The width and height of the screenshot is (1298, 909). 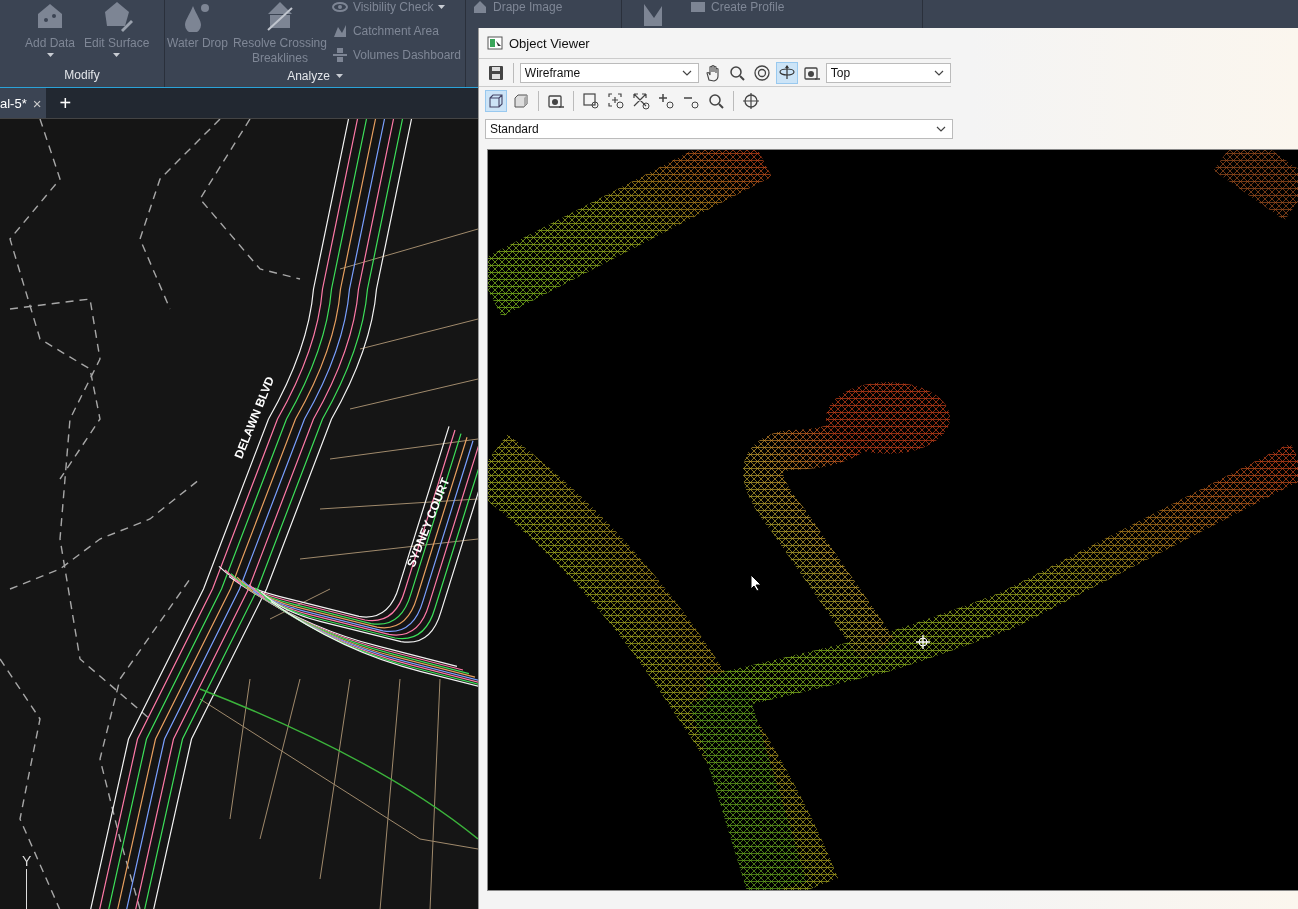 I want to click on orbit-icon, so click(x=787, y=72).